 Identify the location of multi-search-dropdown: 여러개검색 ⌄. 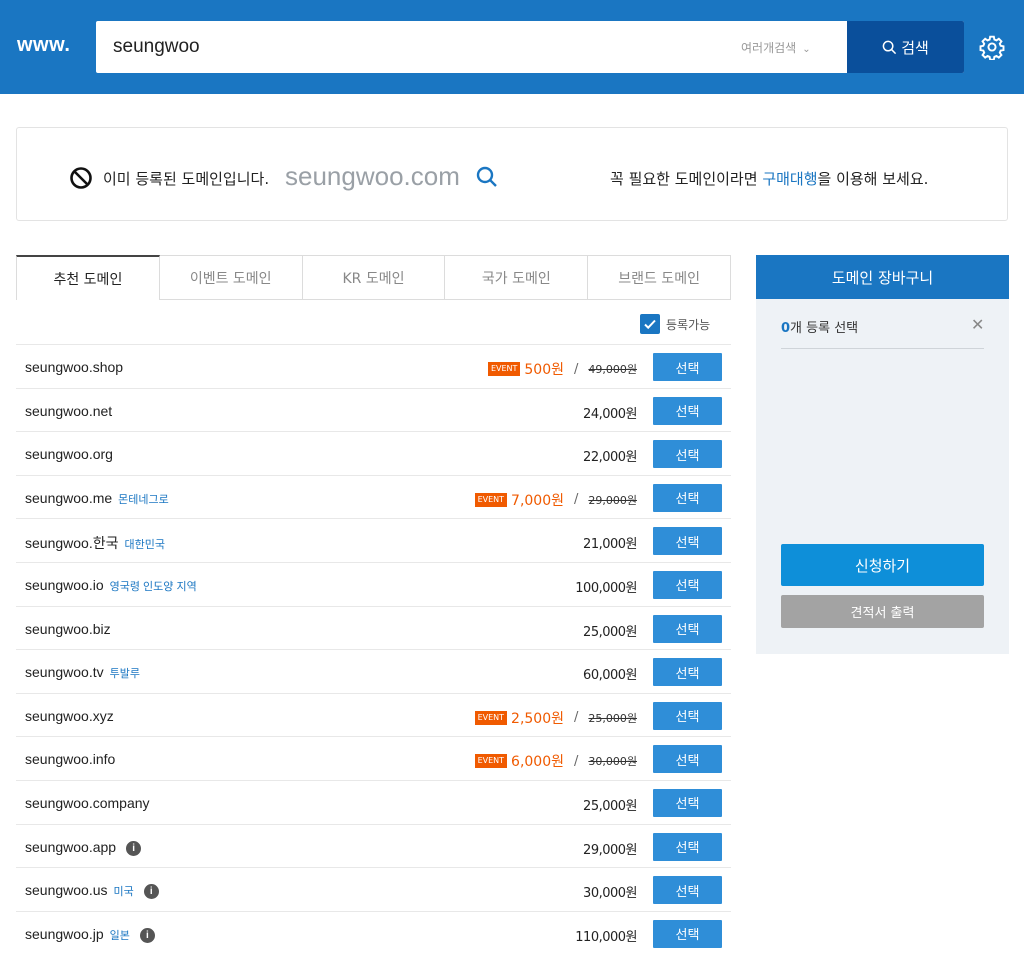
(776, 47).